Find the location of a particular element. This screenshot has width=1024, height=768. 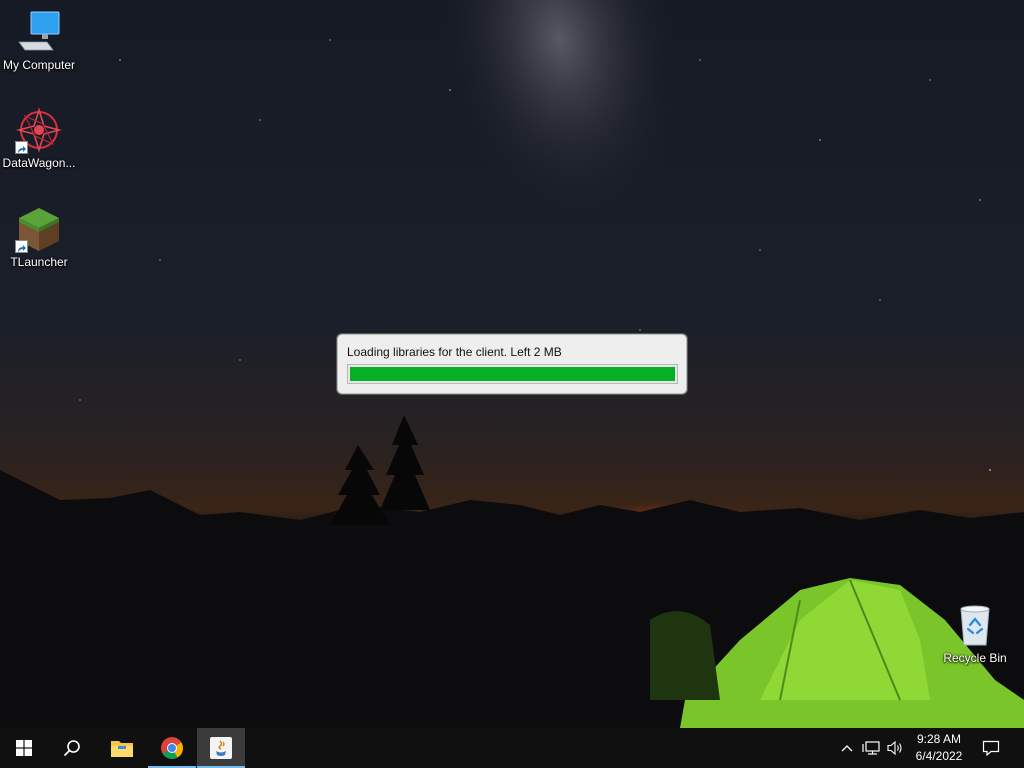

clock-time: 9:28 AM is located at coordinates (939, 739).